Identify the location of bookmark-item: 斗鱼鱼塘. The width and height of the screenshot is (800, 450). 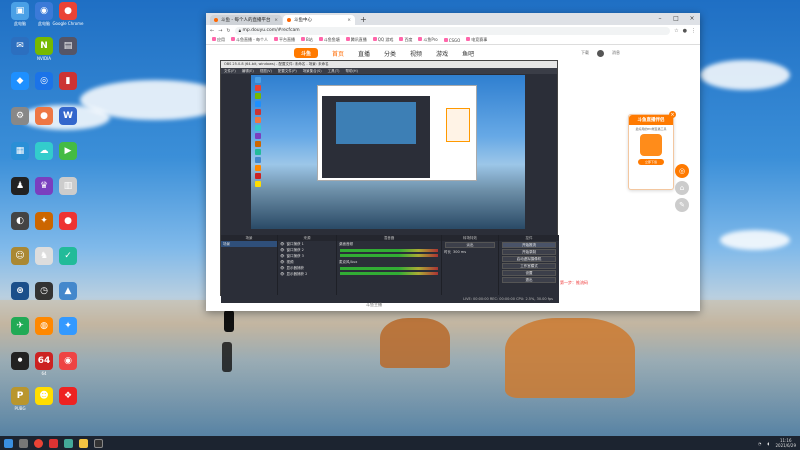
(329, 40).